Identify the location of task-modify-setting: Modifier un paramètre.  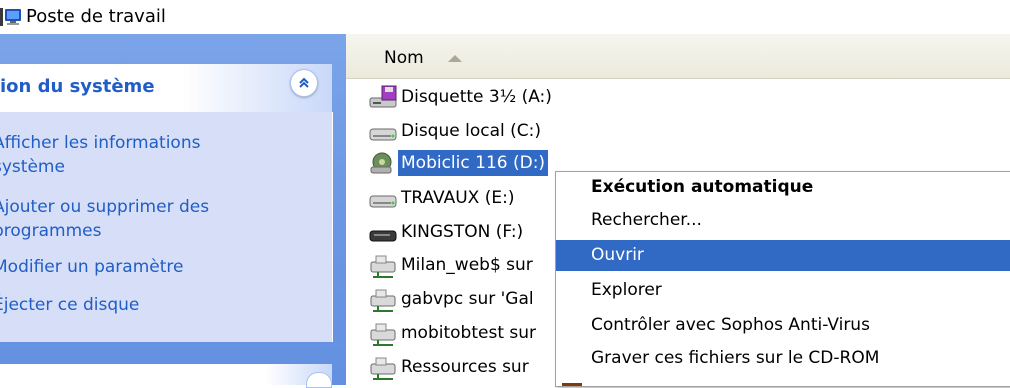
(91, 267).